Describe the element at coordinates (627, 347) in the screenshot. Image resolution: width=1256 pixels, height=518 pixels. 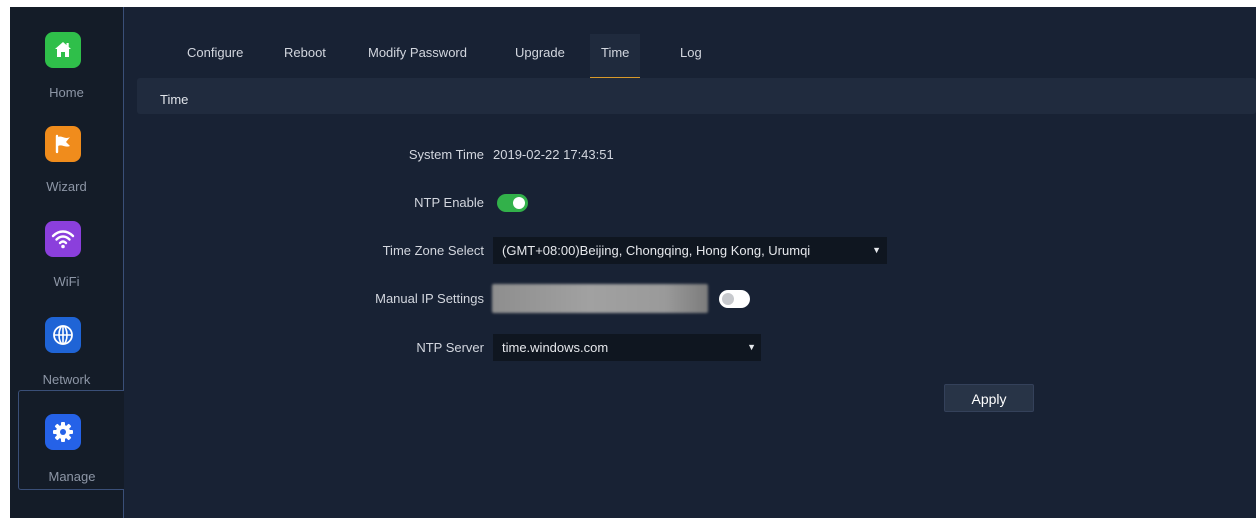
I see `ntp-server-select: time.windows.com ▼` at that location.